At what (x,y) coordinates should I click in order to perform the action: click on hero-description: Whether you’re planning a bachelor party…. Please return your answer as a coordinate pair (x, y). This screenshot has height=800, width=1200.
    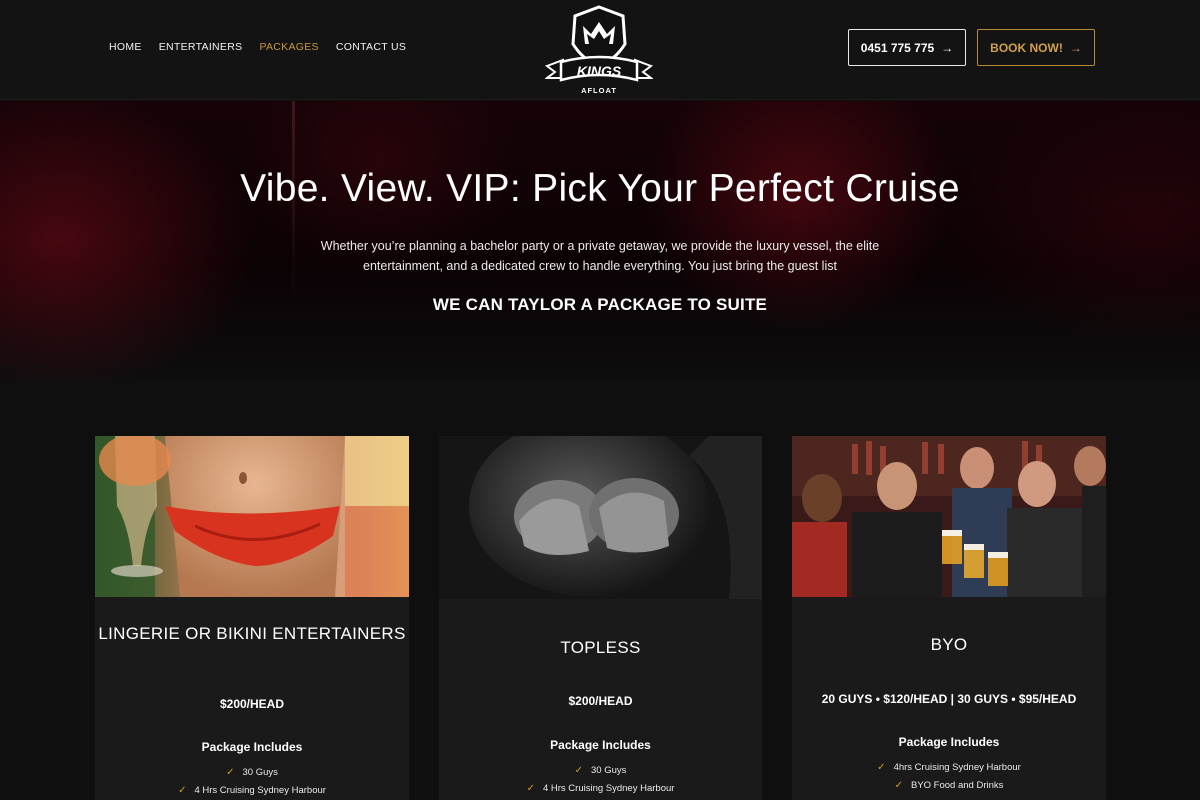
    Looking at the image, I should click on (600, 256).